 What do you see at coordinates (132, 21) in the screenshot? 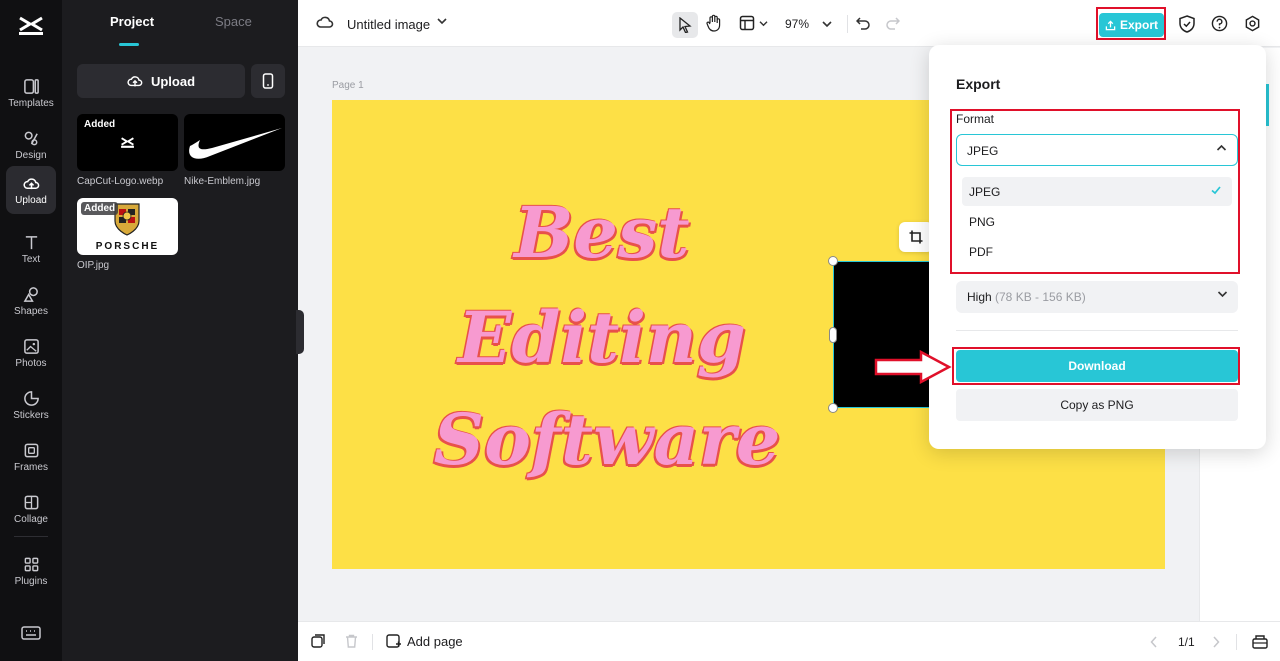
I see `tab-project: Project` at bounding box center [132, 21].